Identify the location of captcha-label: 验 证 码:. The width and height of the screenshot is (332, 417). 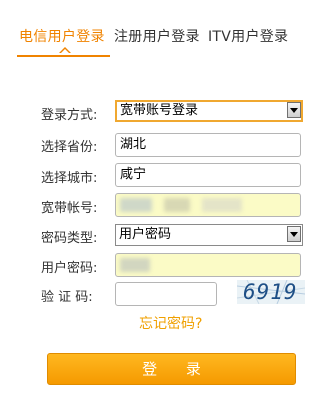
(67, 297).